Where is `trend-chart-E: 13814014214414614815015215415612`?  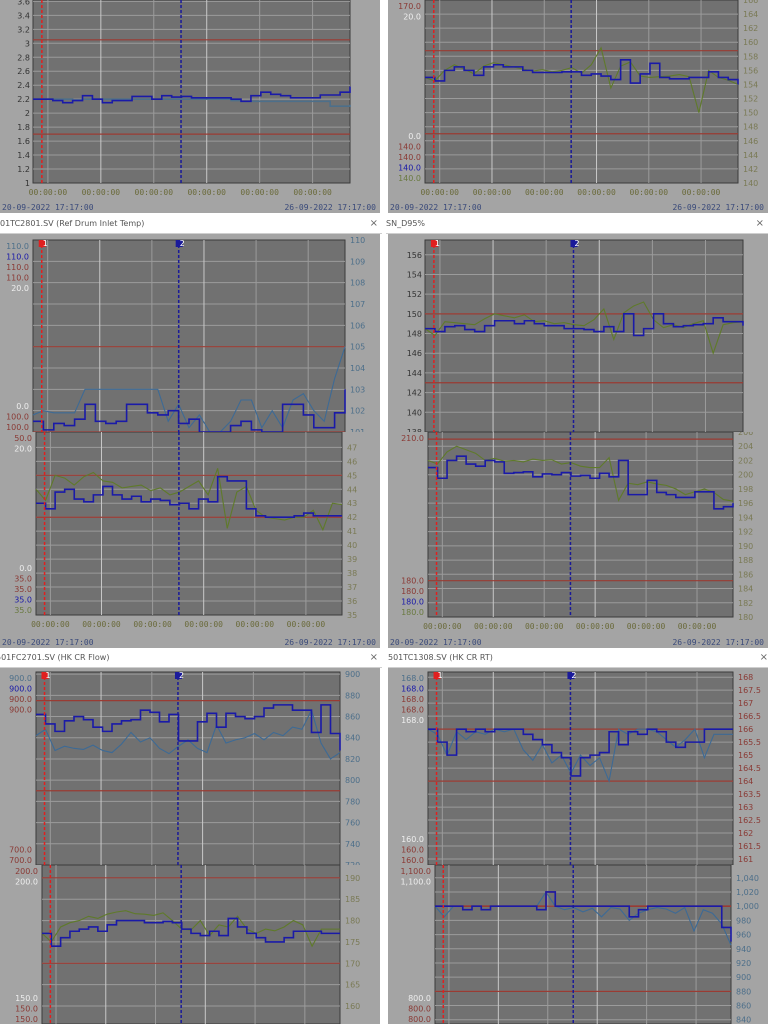
trend-chart-E: 13814014214414614815015215415612 is located at coordinates (578, 333).